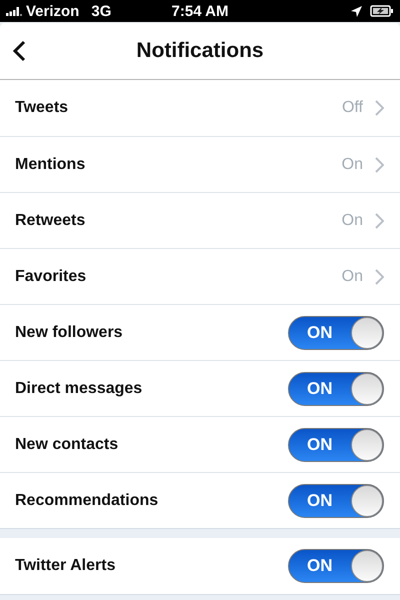 The height and width of the screenshot is (600, 400). Describe the element at coordinates (382, 11) in the screenshot. I see `battery-charging-icon` at that location.